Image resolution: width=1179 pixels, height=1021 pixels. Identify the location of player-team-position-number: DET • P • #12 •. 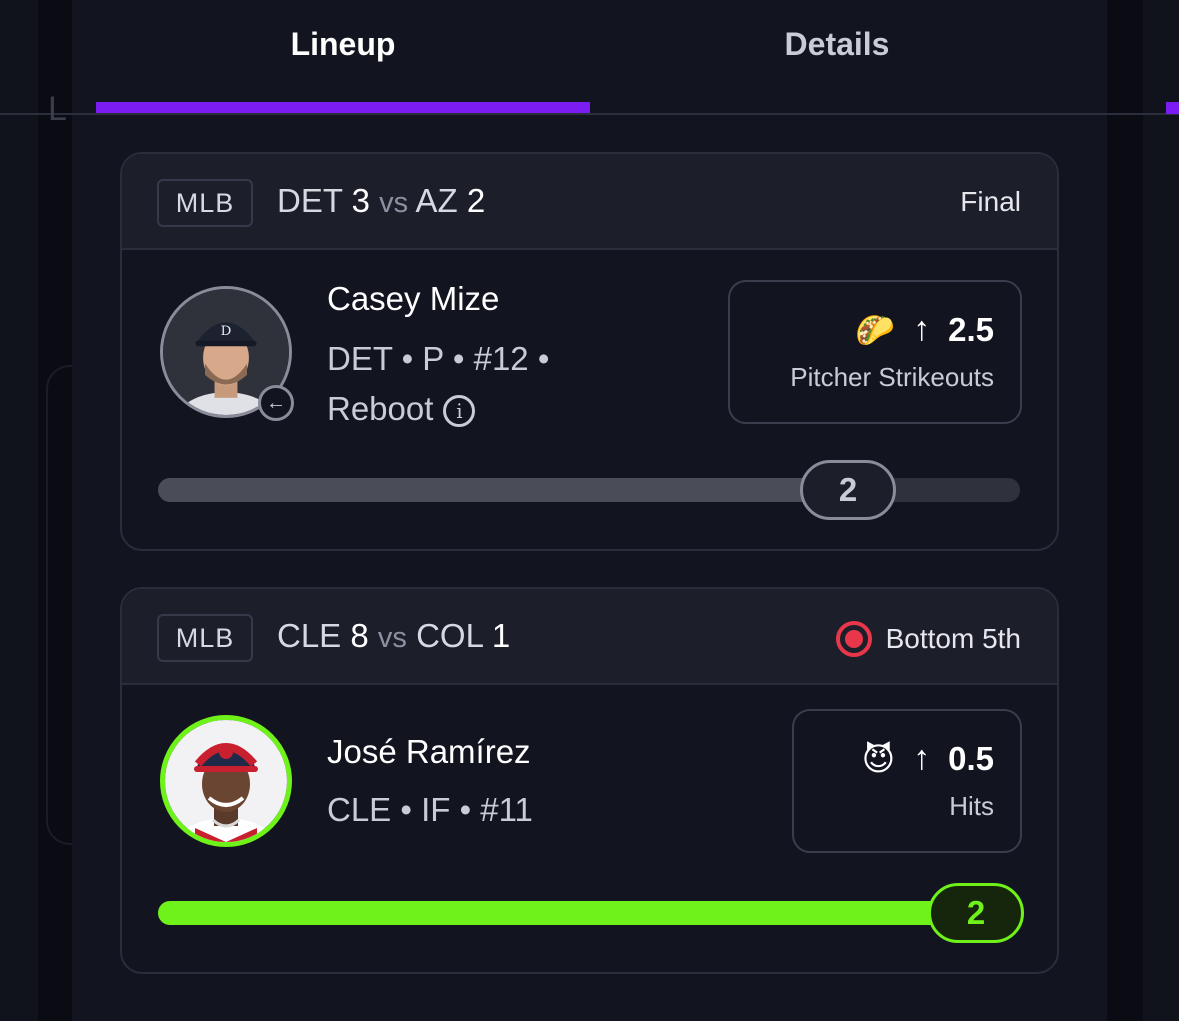
(438, 358).